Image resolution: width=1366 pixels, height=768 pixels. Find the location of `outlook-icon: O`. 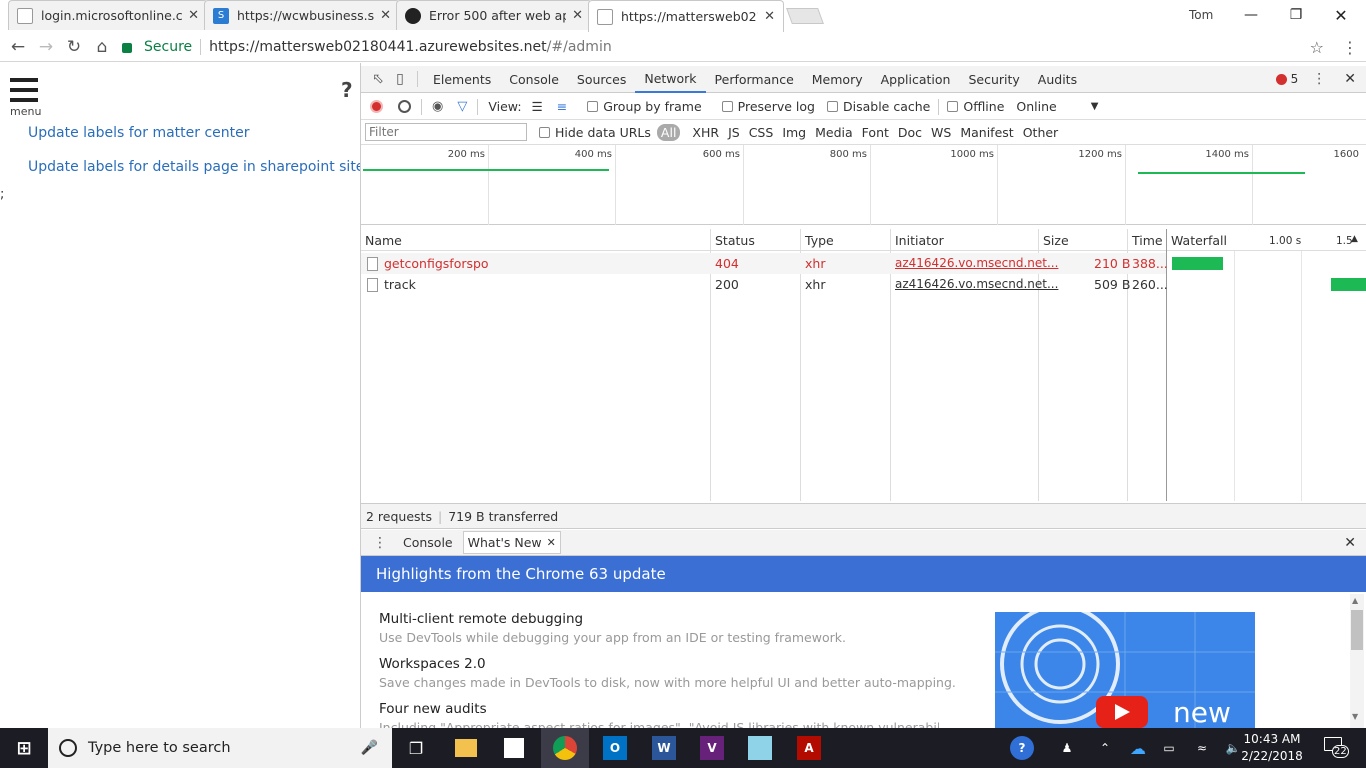

outlook-icon: O is located at coordinates (615, 748).